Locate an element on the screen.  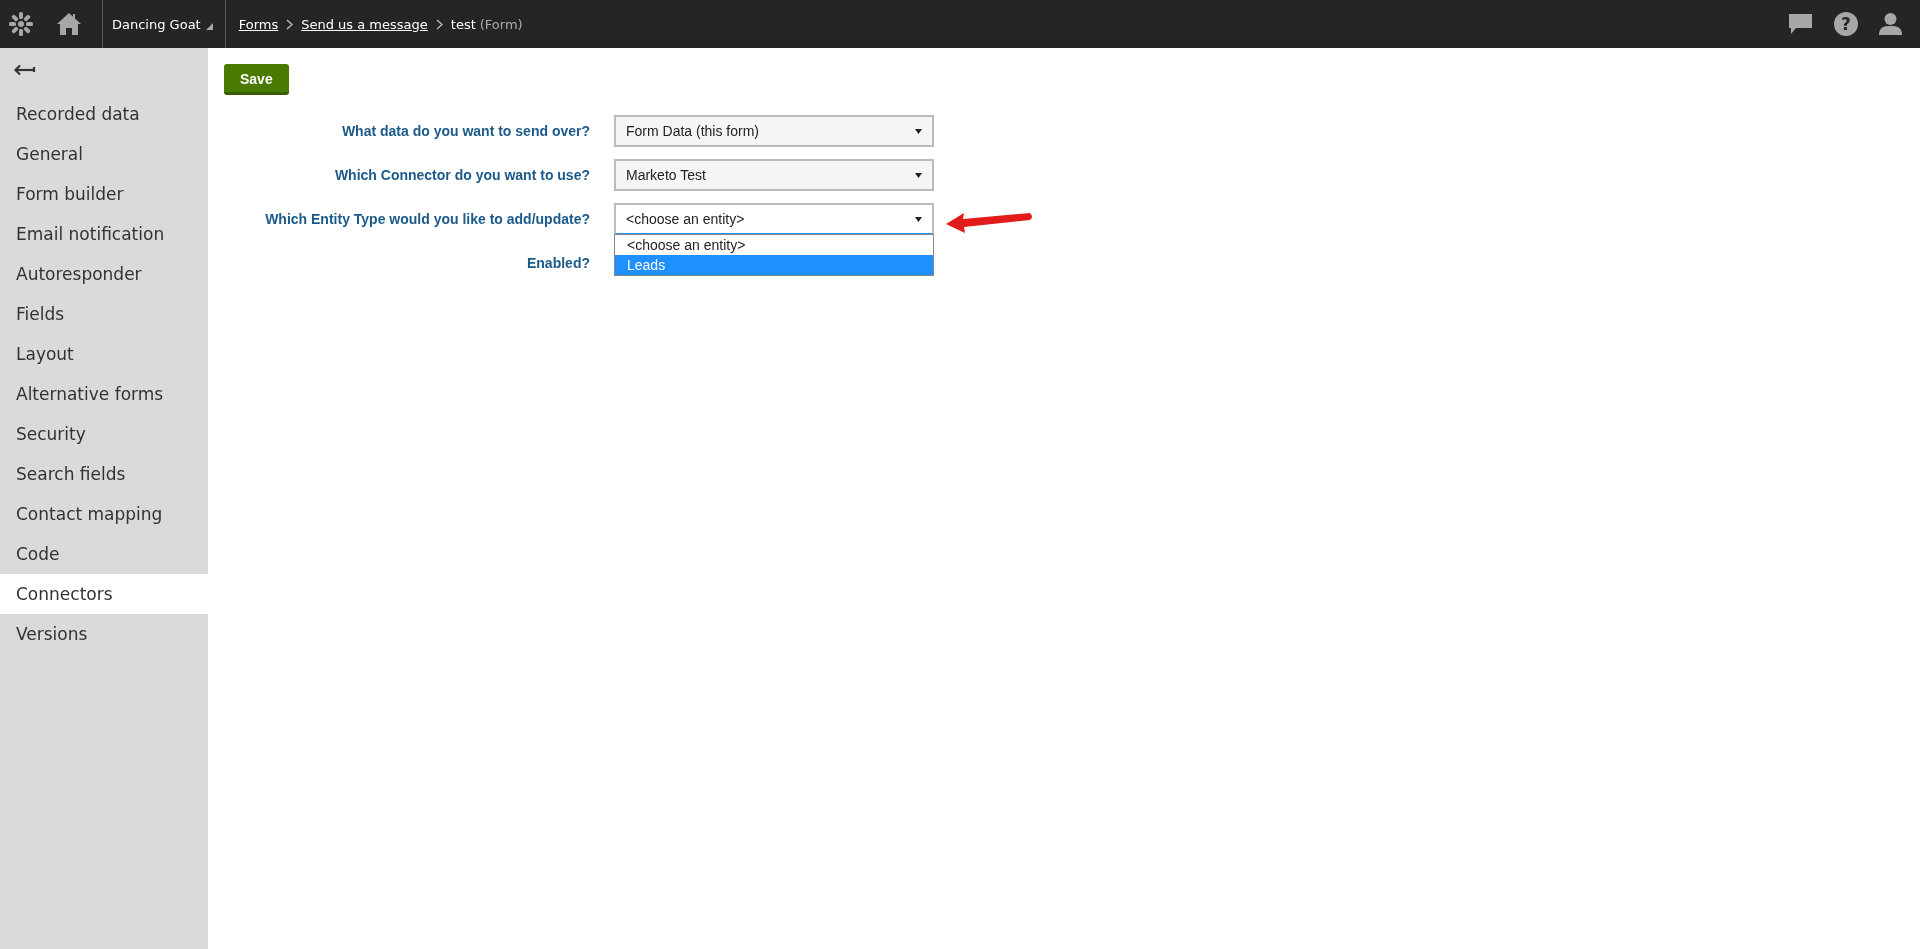
sidebar-item: Code is located at coordinates (104, 554).